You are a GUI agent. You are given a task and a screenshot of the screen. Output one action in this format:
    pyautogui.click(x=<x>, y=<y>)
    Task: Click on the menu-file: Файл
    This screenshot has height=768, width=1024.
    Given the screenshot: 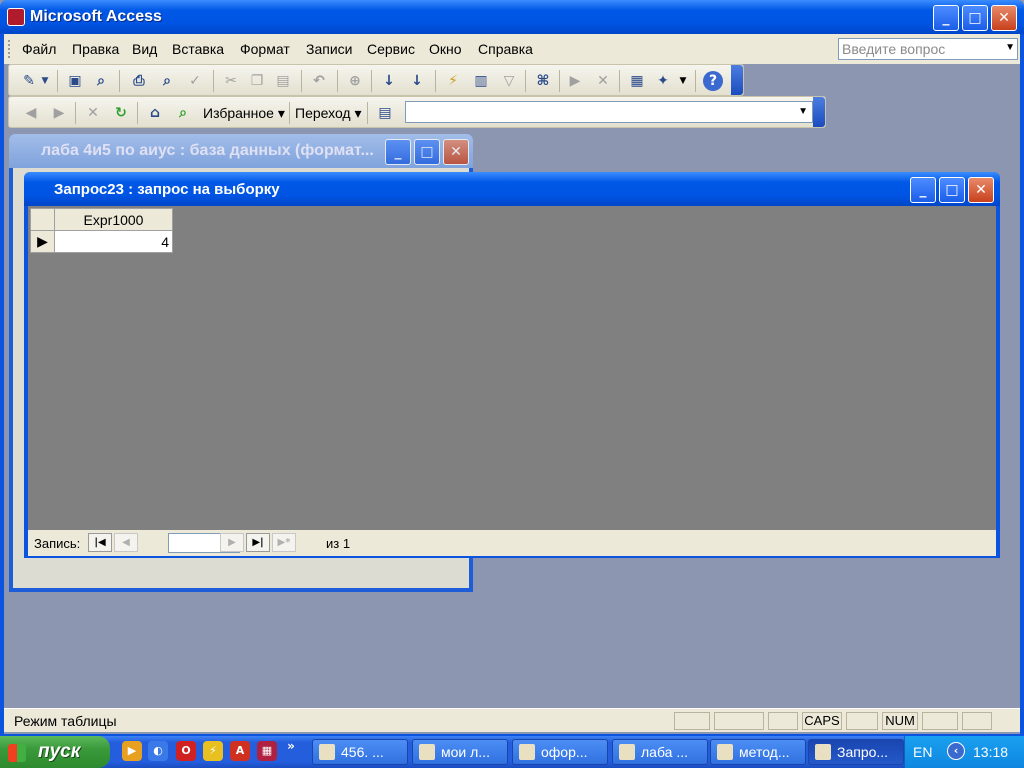 What is the action you would take?
    pyautogui.click(x=39, y=49)
    